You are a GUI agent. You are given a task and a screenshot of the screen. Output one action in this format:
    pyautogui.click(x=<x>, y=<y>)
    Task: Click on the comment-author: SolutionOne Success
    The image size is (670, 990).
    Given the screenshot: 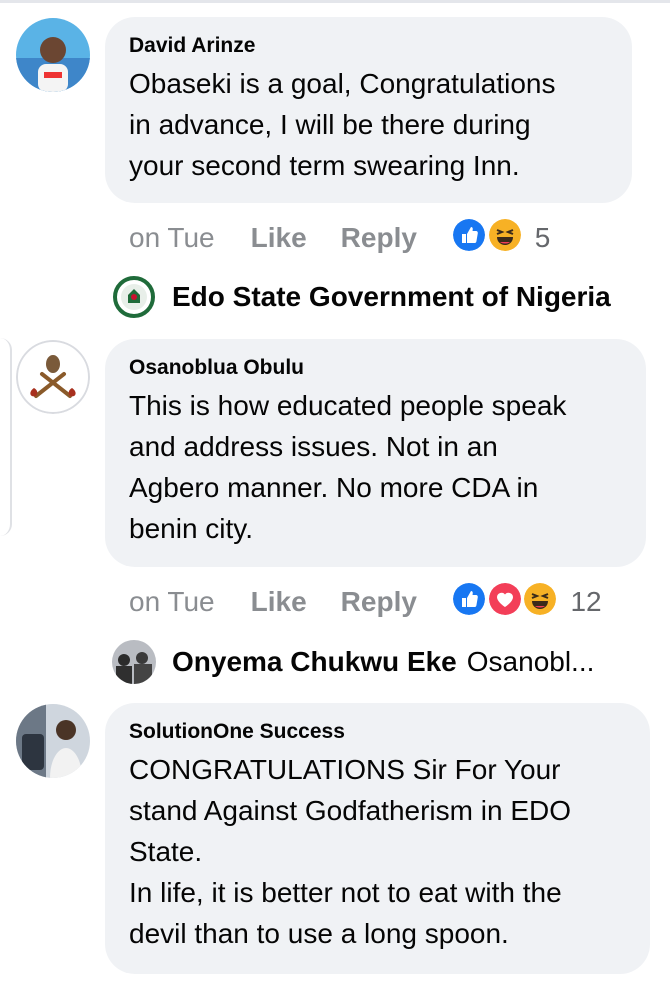 What is the action you would take?
    pyautogui.click(x=377, y=732)
    